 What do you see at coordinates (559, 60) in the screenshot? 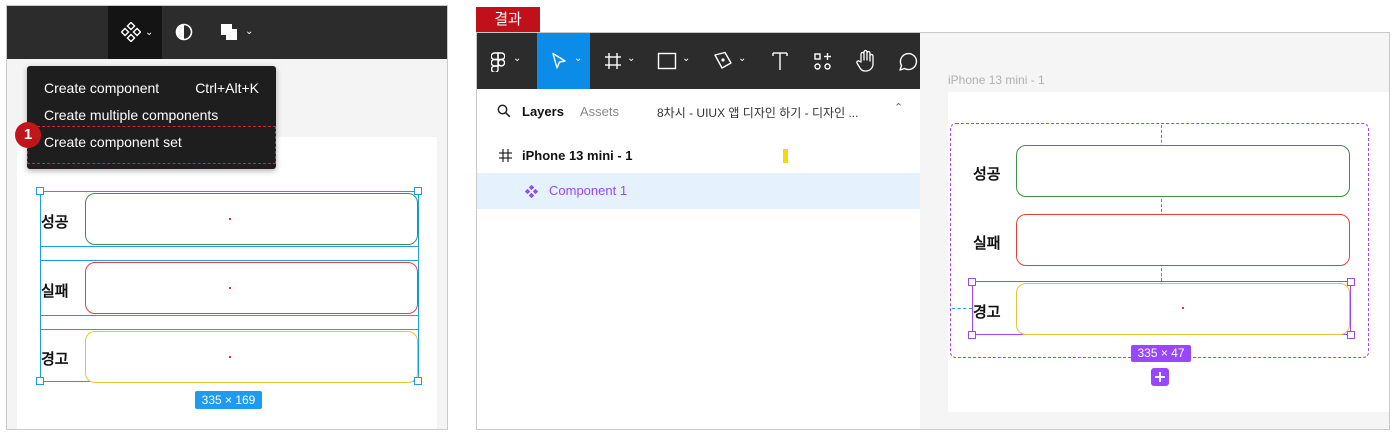
I see `cursor-icon` at bounding box center [559, 60].